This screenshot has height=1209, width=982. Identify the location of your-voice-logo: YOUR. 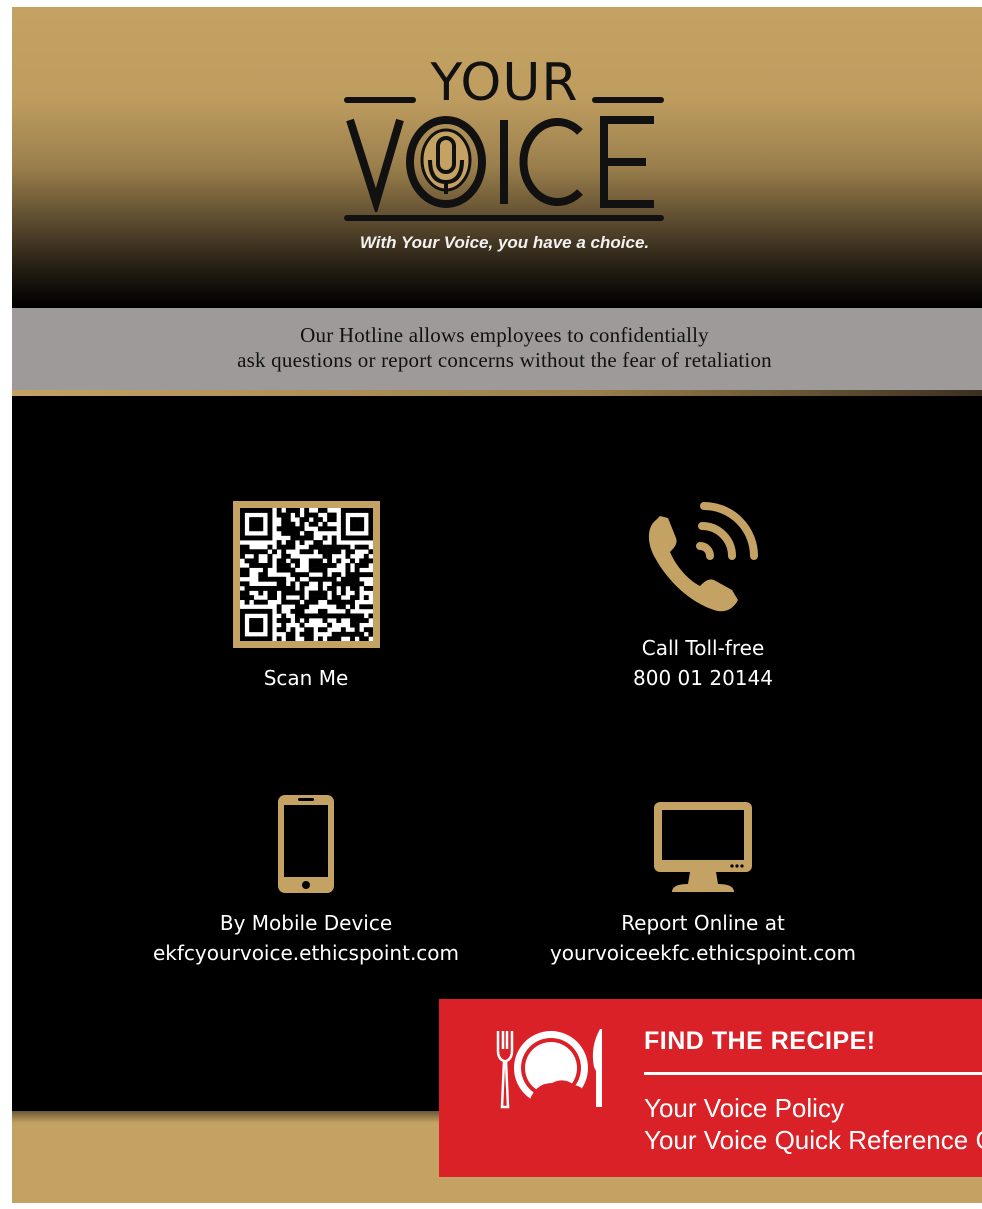
(504, 139).